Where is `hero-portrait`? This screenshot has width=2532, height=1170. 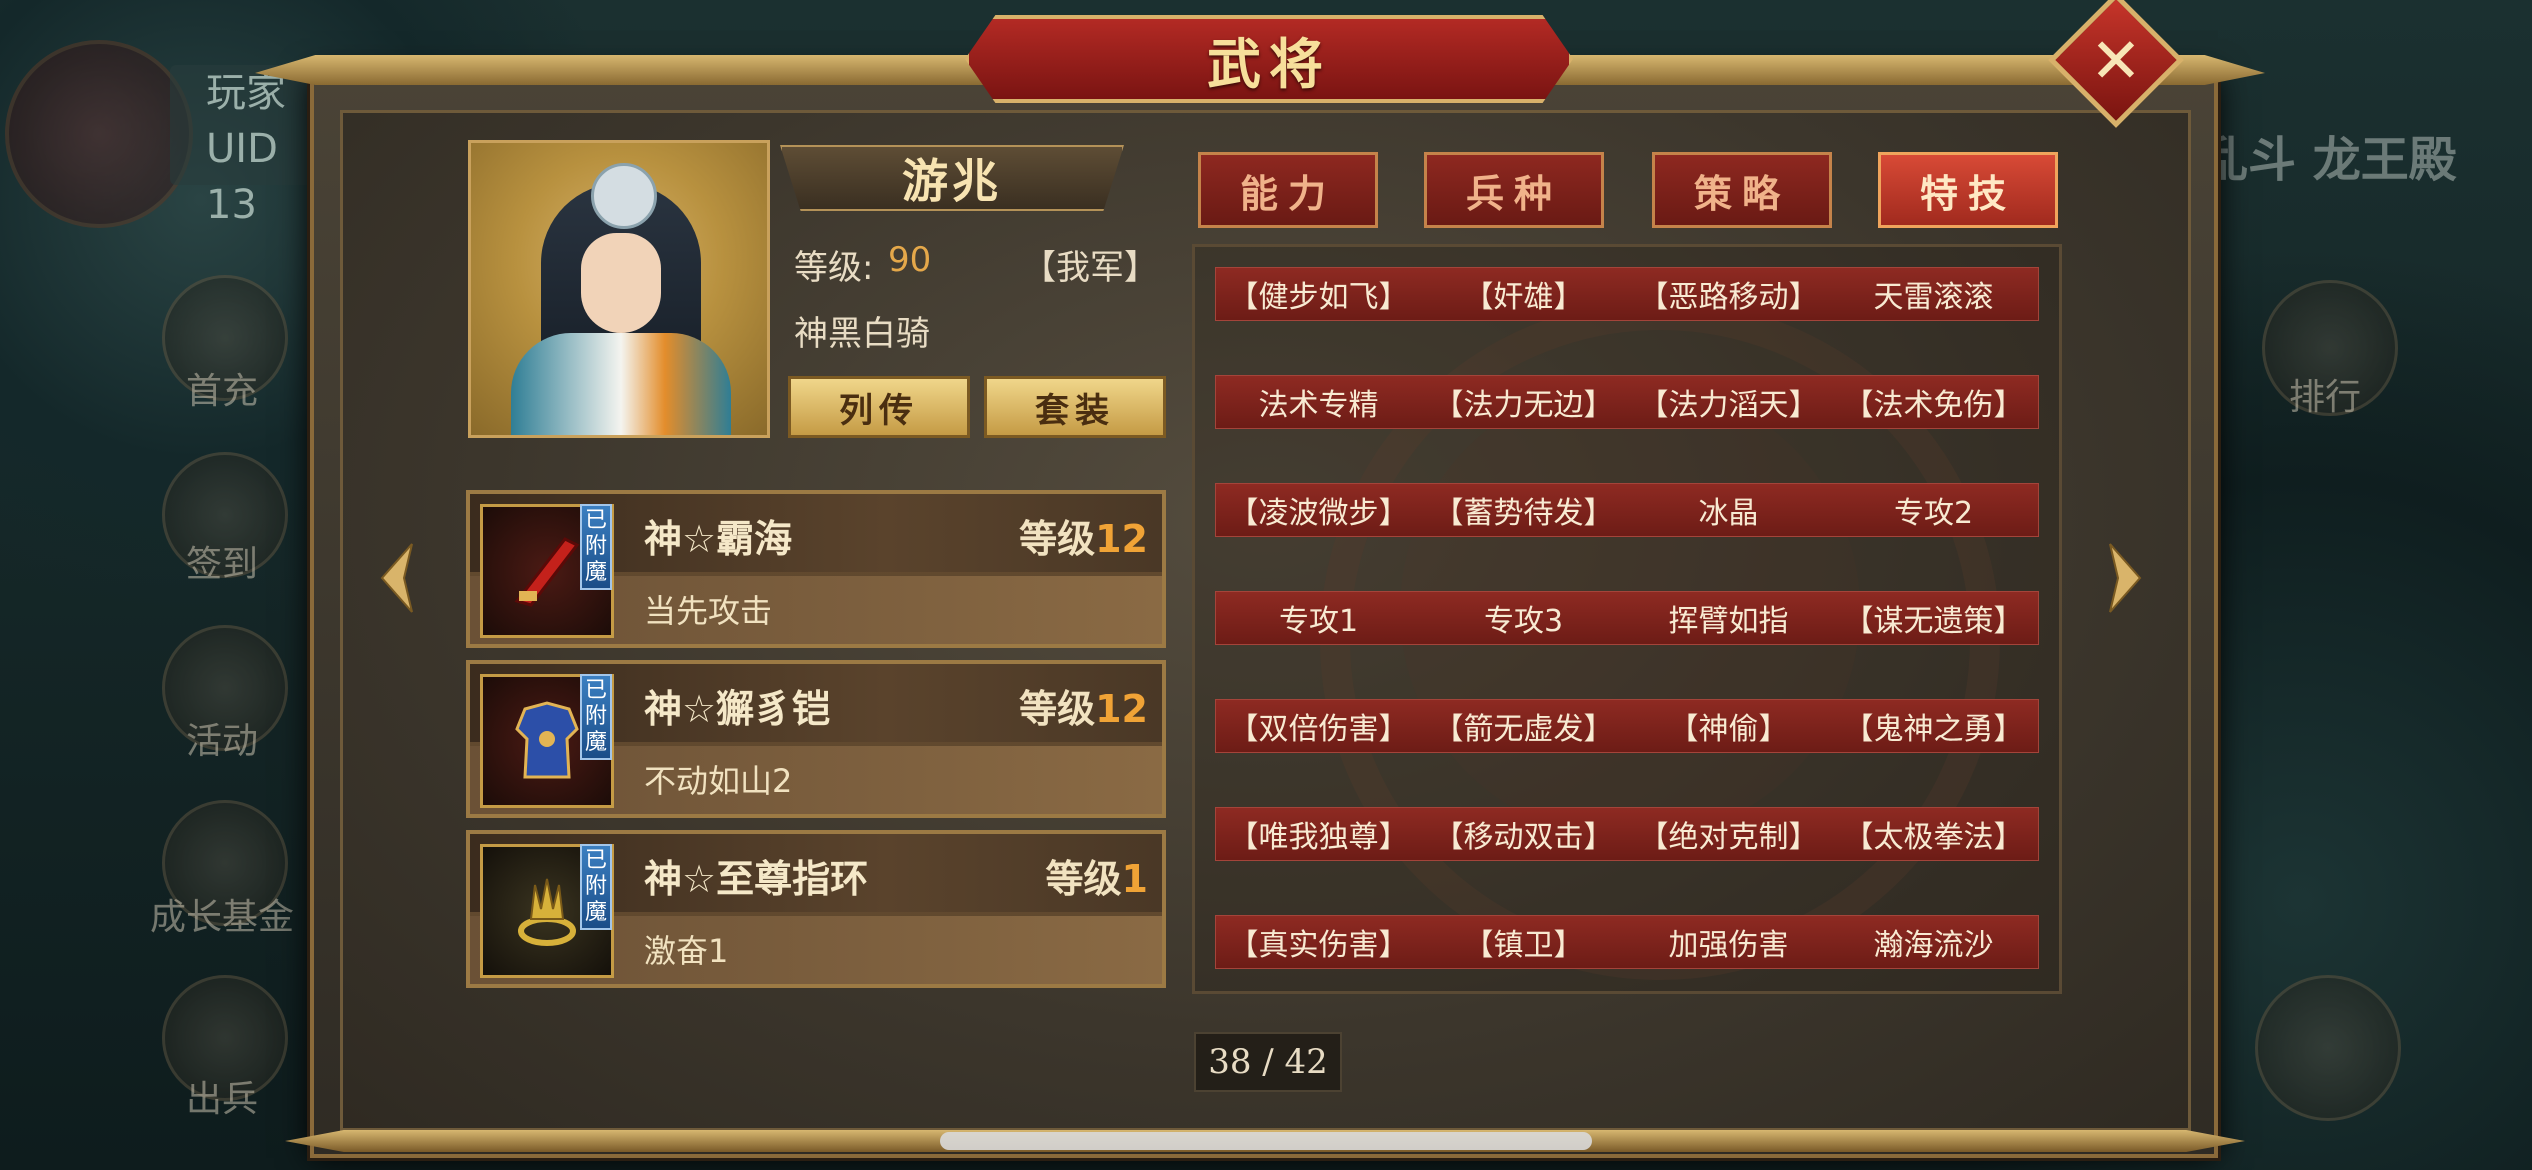
hero-portrait is located at coordinates (619, 289).